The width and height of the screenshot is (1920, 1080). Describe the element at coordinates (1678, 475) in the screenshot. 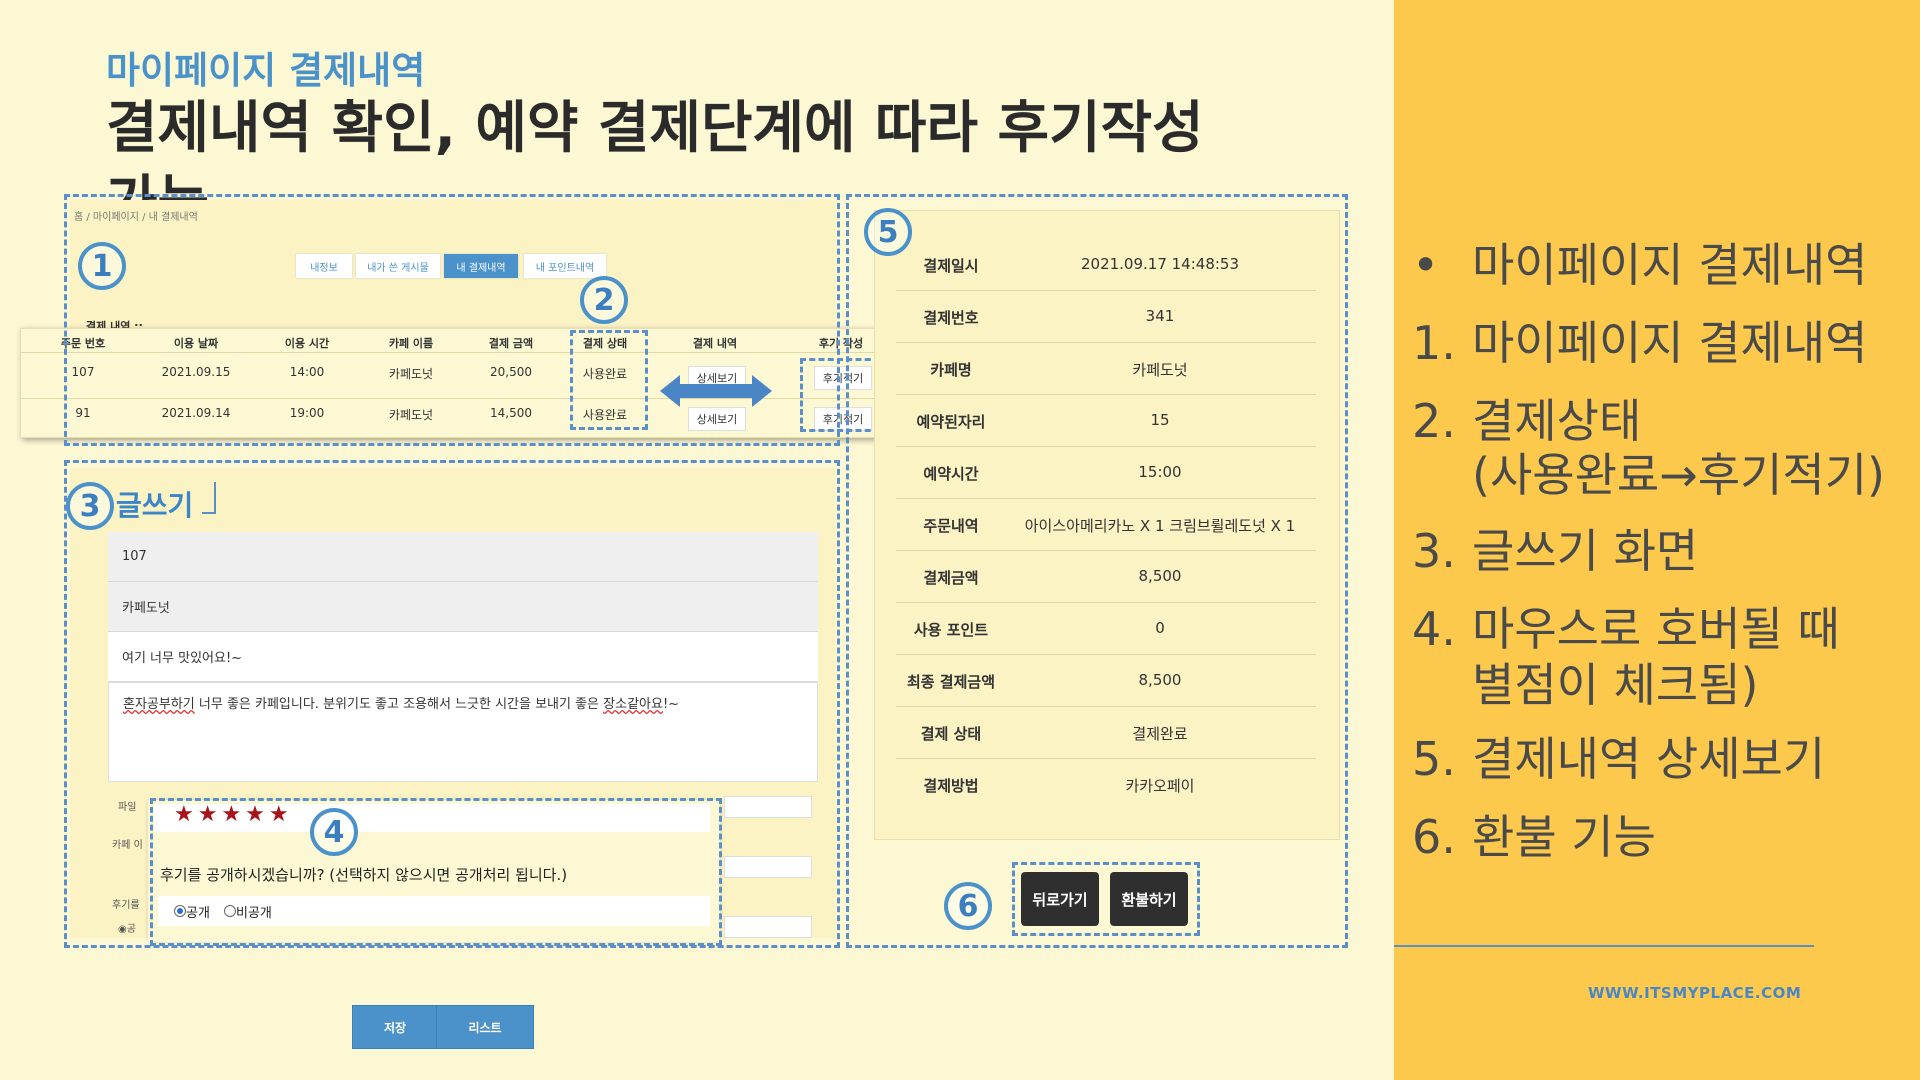

I see `side-list-item: (사용완료→후기적기)` at that location.